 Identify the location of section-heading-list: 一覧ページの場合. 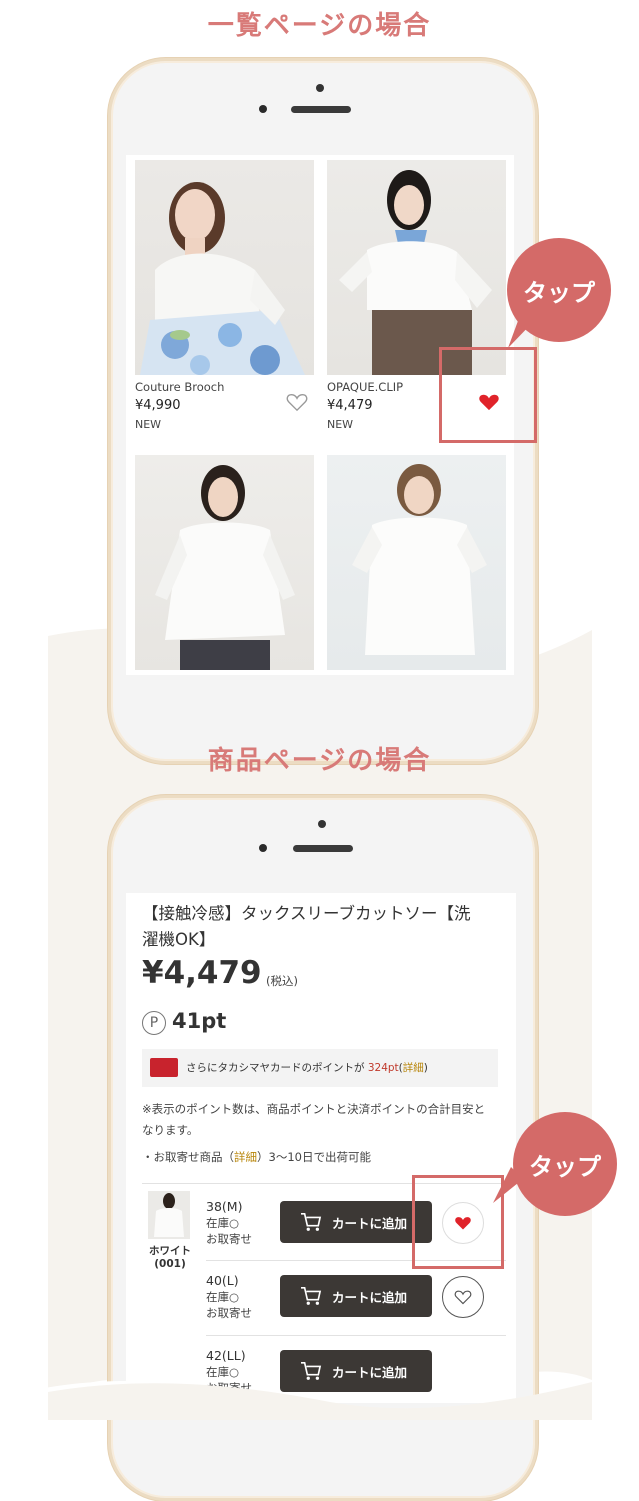
(319, 26).